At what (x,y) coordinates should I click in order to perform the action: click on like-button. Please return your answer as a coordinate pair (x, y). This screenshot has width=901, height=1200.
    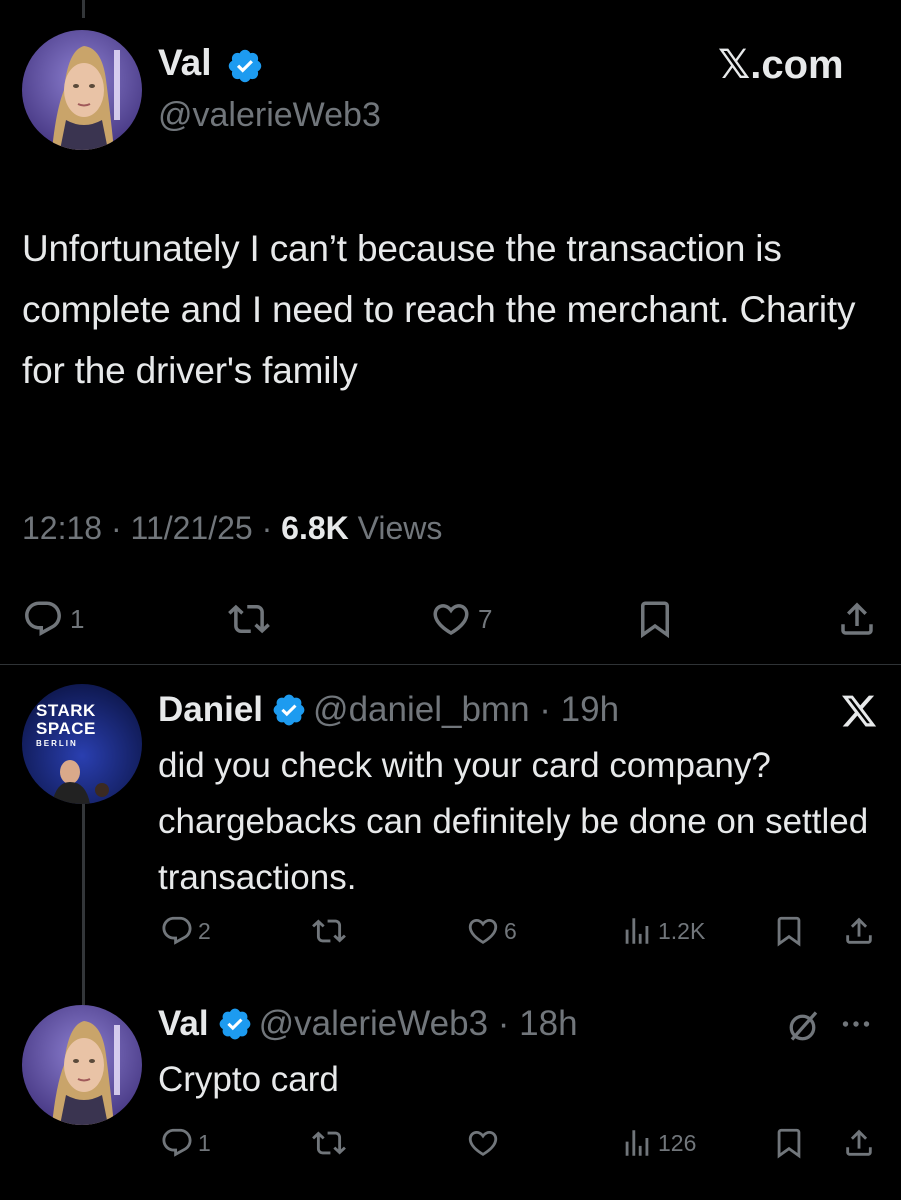
    Looking at the image, I should click on (483, 1143).